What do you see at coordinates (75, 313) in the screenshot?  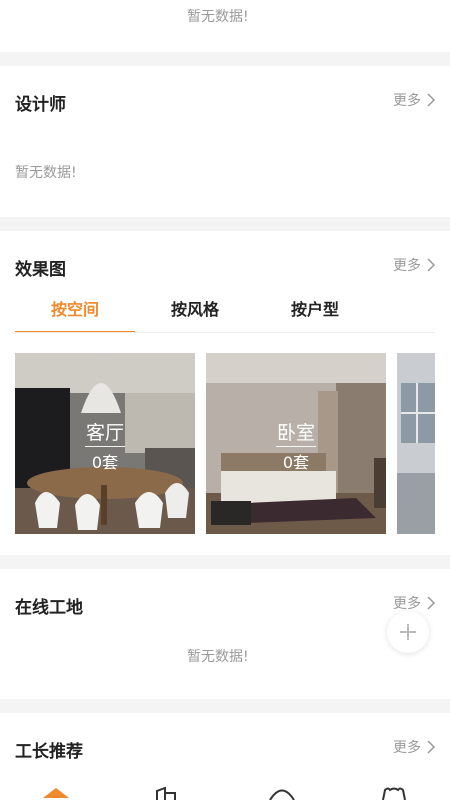 I see `tab-by-space: 按空间` at bounding box center [75, 313].